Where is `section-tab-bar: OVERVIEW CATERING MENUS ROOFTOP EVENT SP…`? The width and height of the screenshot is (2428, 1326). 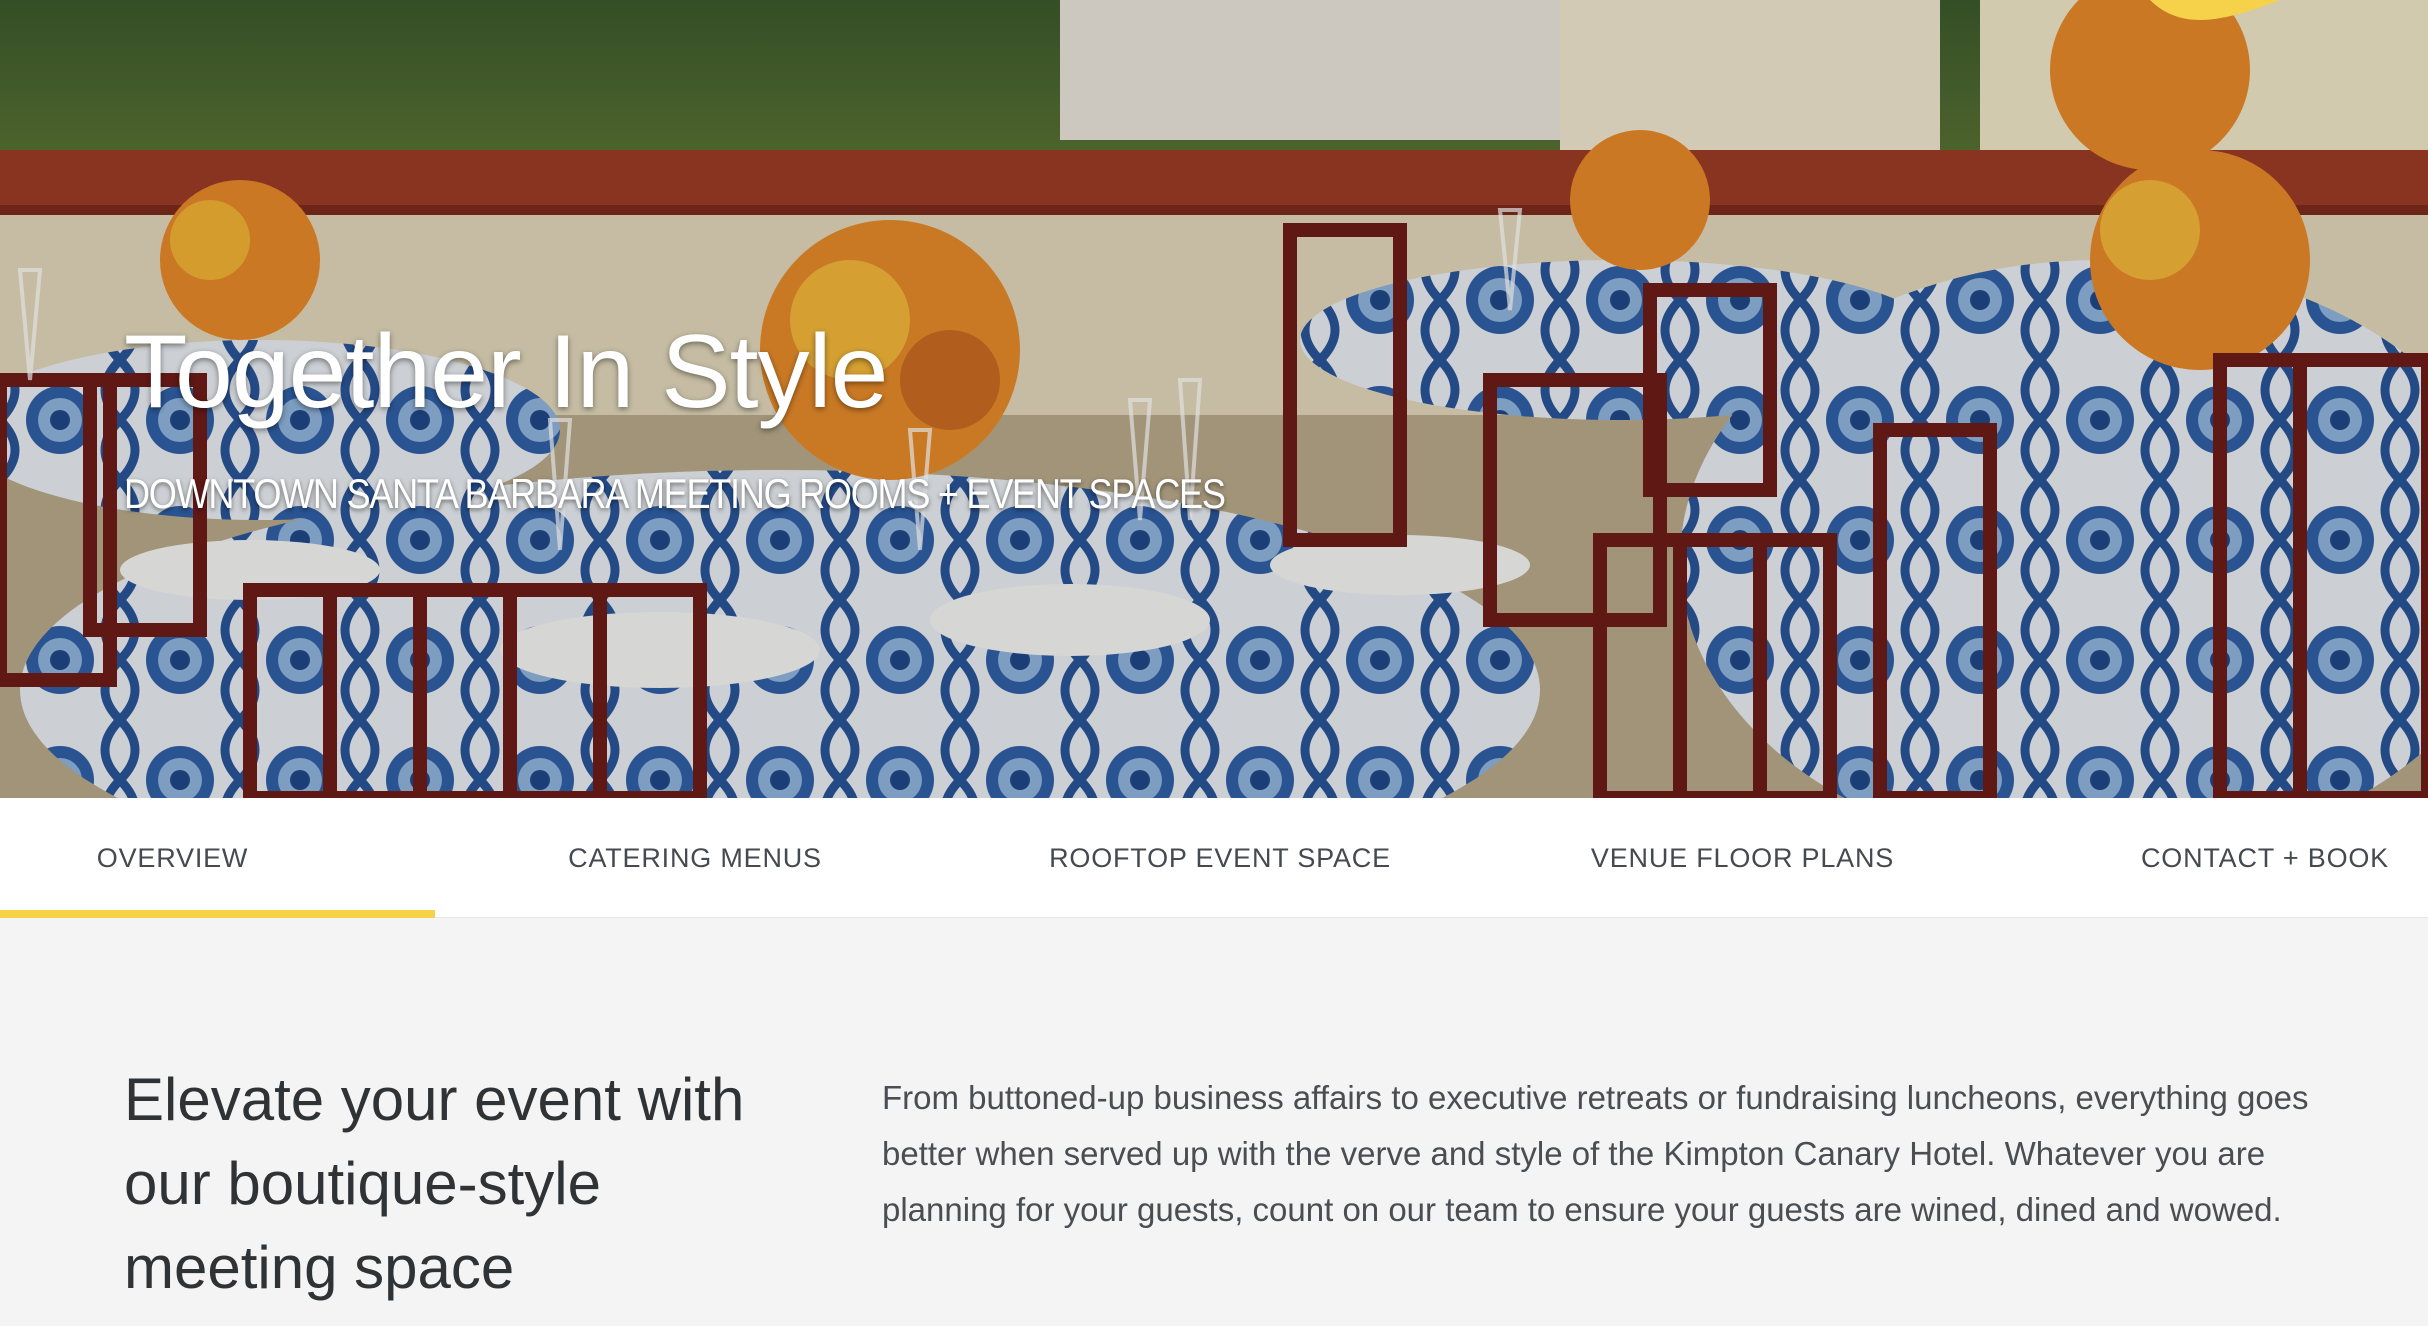
section-tab-bar: OVERVIEW CATERING MENUS ROOFTOP EVENT SP… is located at coordinates (1214, 858).